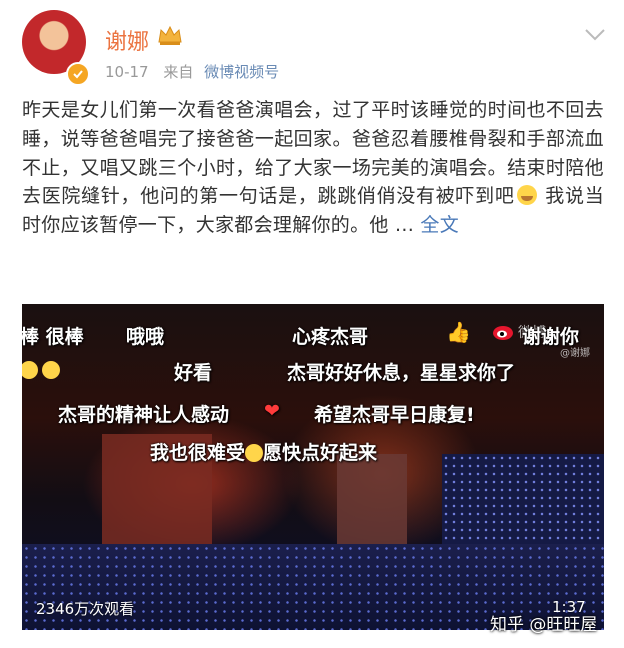 The height and width of the screenshot is (648, 624). I want to click on danmu-comment: 杰哥好好休息，星星求你了, so click(401, 373).